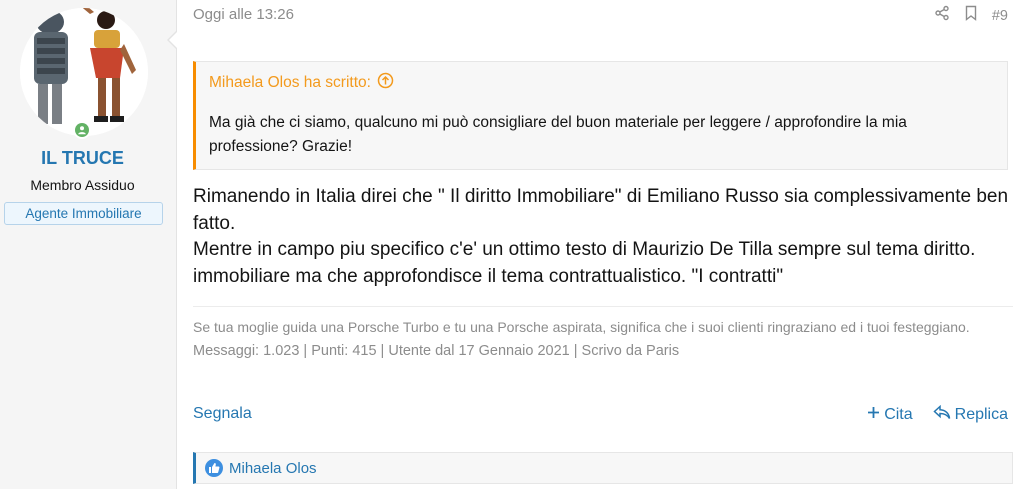  I want to click on avatar, so click(84, 72).